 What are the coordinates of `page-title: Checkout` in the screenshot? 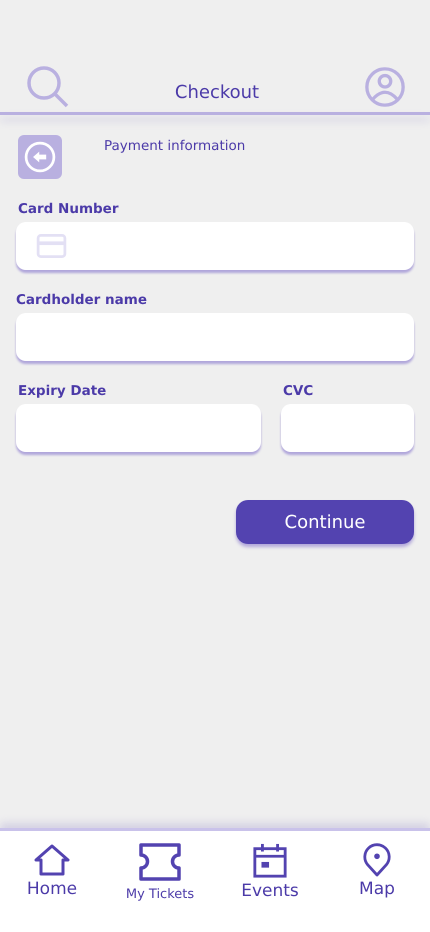 It's located at (217, 92).